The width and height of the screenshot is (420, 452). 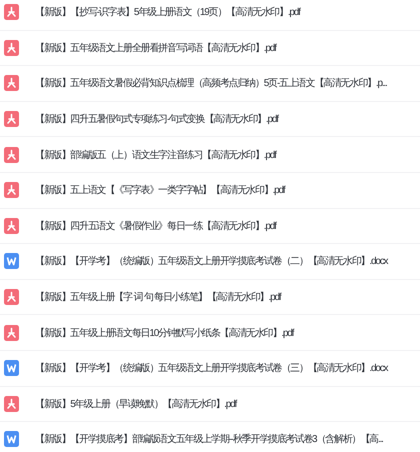 What do you see at coordinates (155, 47) in the screenshot?
I see `file-name: 【新版】五年级语文上册全册看拼音写词语【高清无水印】.pdf` at bounding box center [155, 47].